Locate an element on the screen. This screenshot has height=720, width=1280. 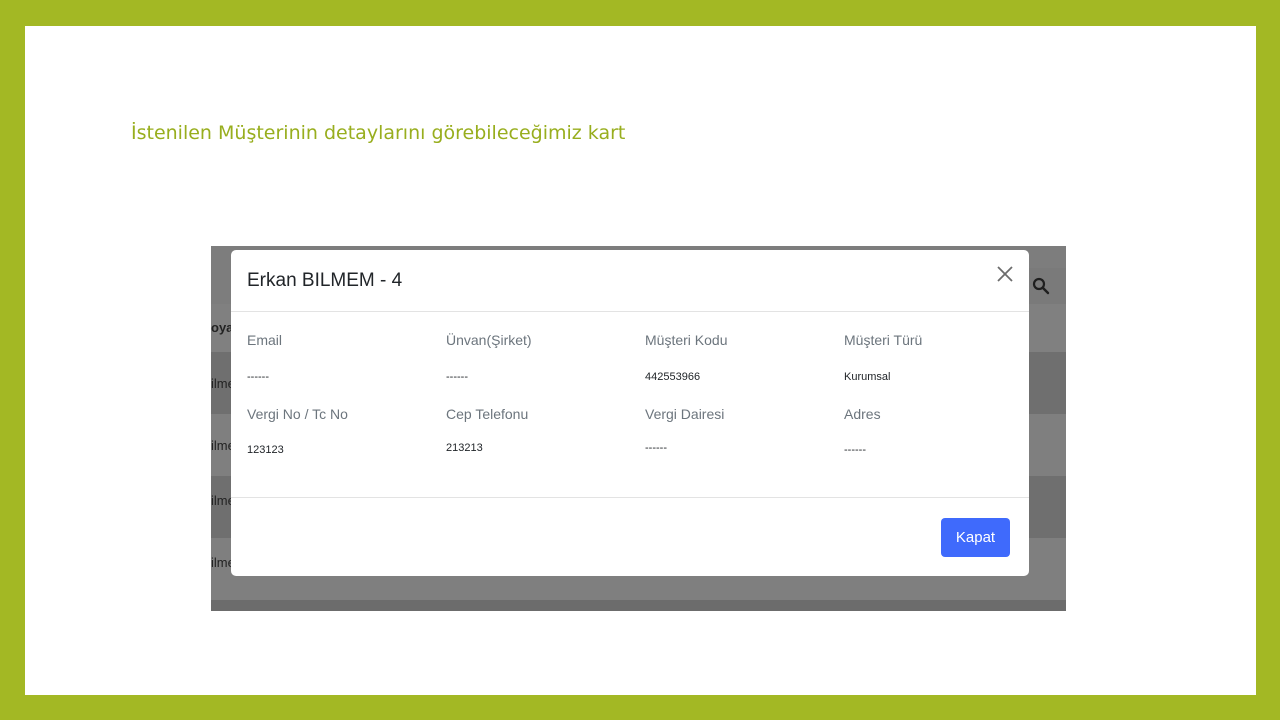
close-modal-button: Kapat is located at coordinates (975, 537).